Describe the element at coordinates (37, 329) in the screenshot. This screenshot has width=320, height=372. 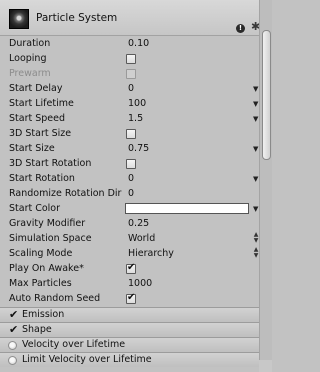
I see `module-label: Shape` at that location.